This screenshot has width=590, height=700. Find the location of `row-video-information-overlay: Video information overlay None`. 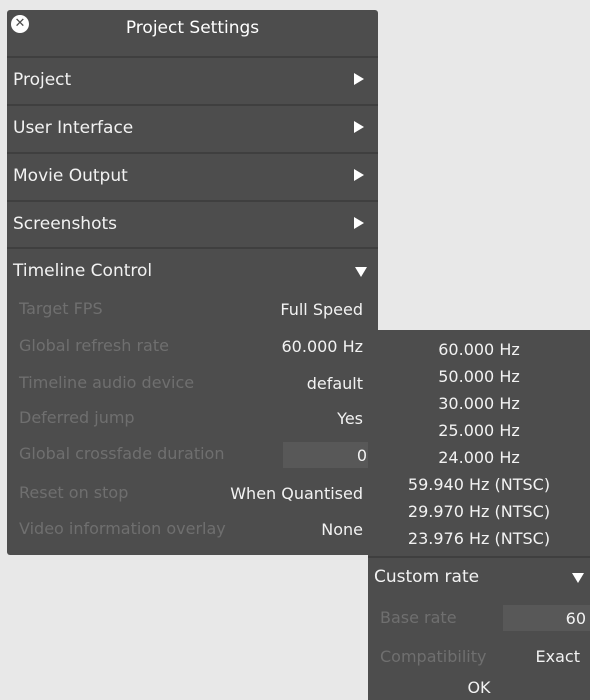

row-video-information-overlay: Video information overlay None is located at coordinates (192, 530).